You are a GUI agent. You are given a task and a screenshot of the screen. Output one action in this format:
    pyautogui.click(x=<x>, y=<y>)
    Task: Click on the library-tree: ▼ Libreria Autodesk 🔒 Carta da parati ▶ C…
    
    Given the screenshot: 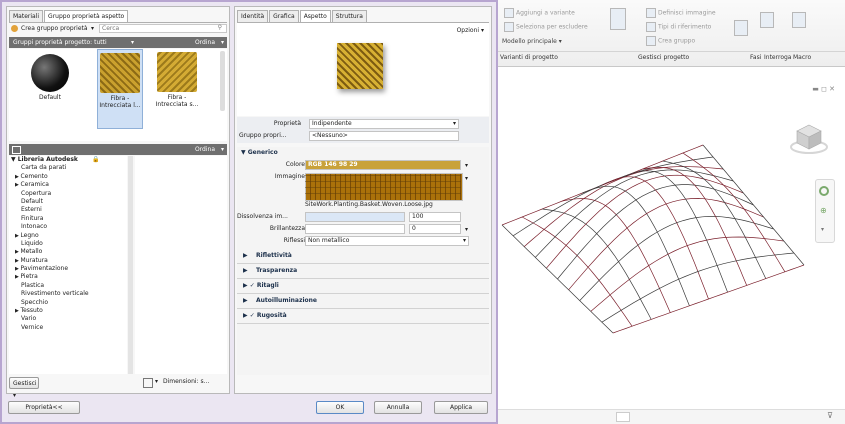 What is the action you would take?
    pyautogui.click(x=68, y=265)
    